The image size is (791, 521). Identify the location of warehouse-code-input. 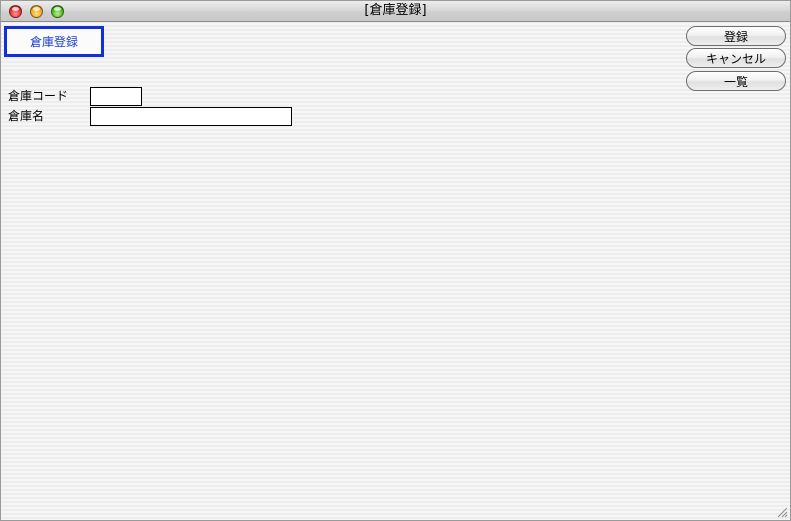
(116, 96).